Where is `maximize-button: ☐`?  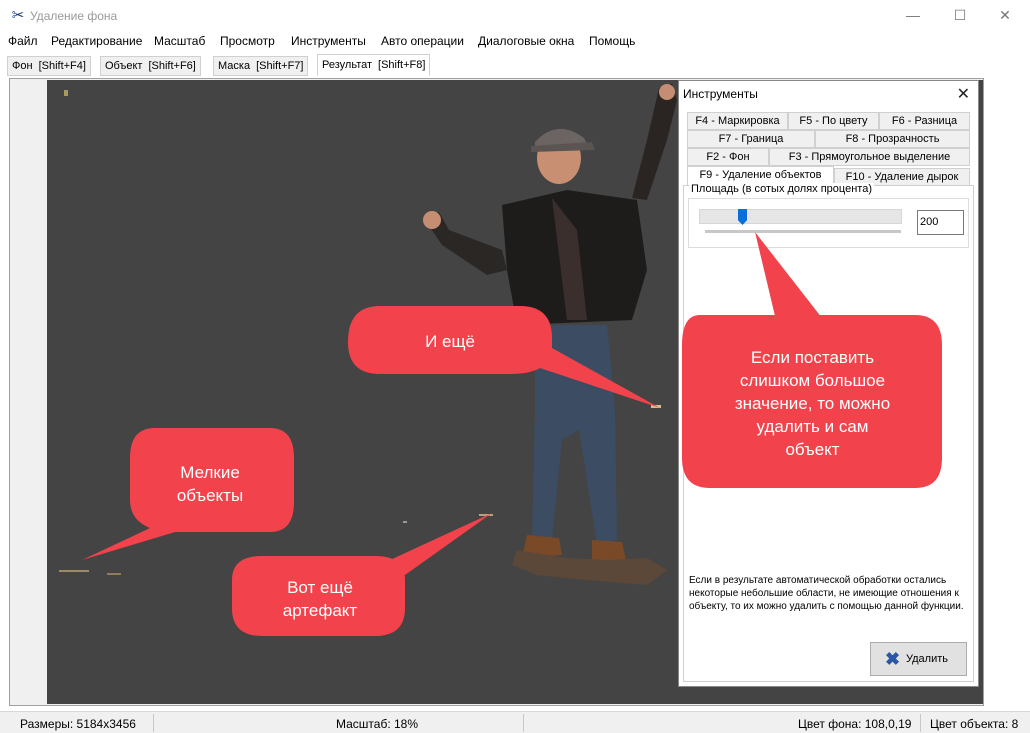
maximize-button: ☐ is located at coordinates (960, 15).